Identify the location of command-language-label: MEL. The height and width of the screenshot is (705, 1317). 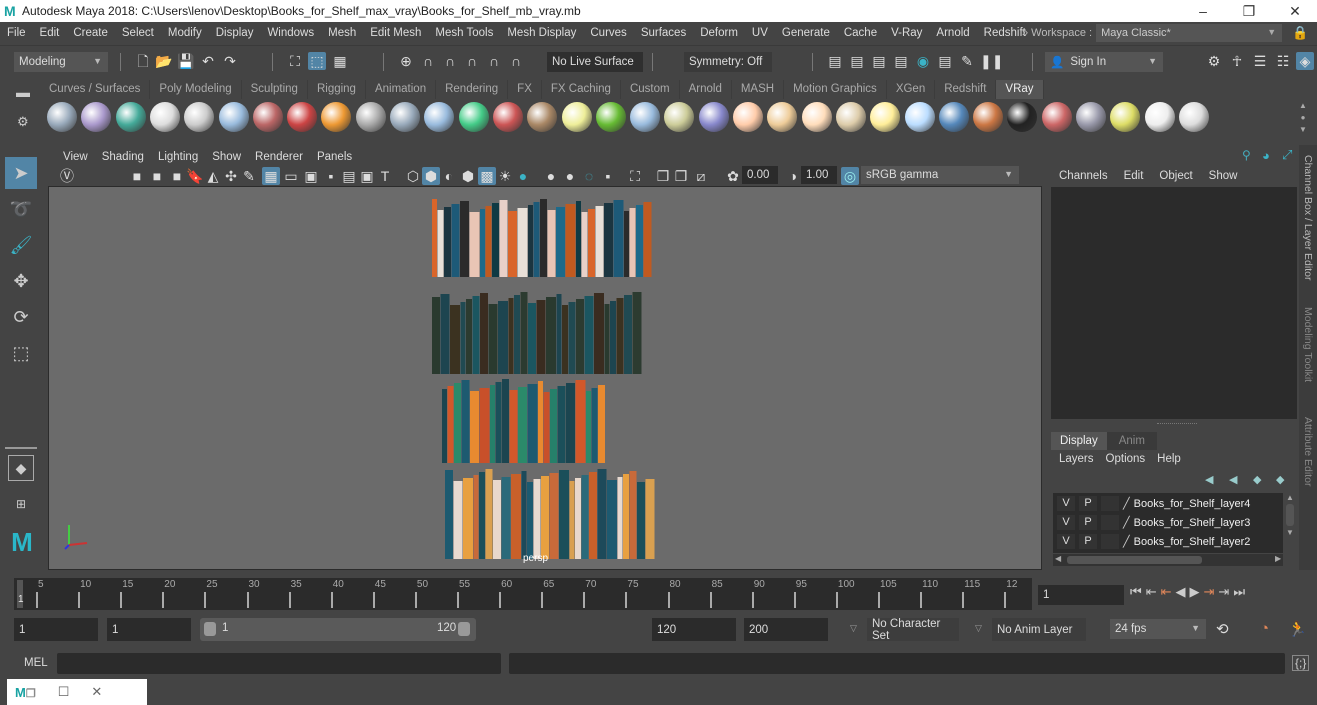
(36, 663).